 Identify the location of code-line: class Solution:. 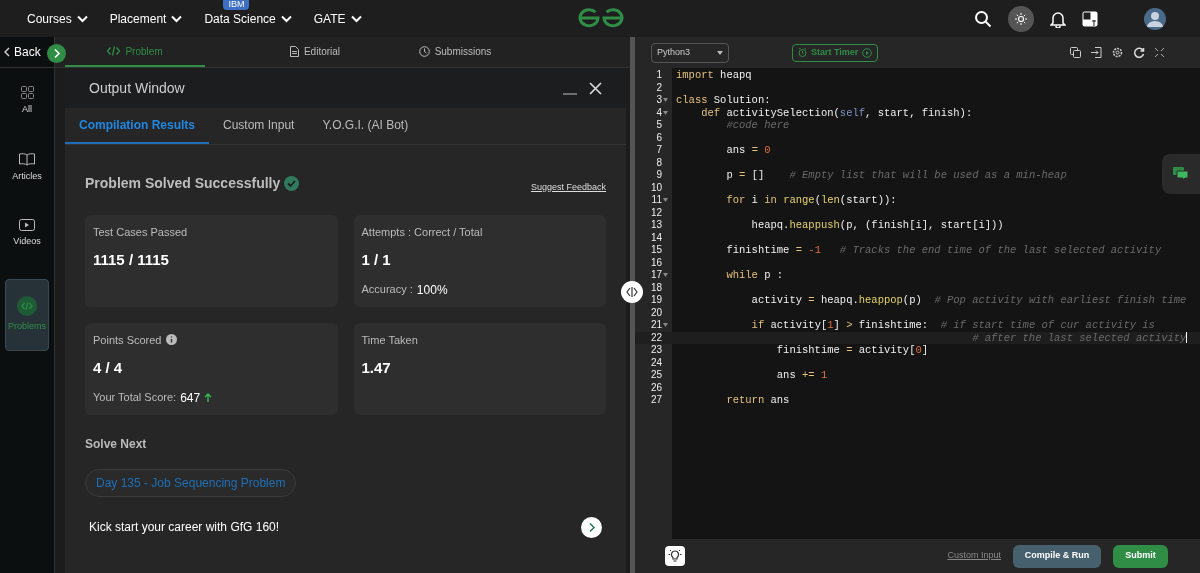
(723, 100).